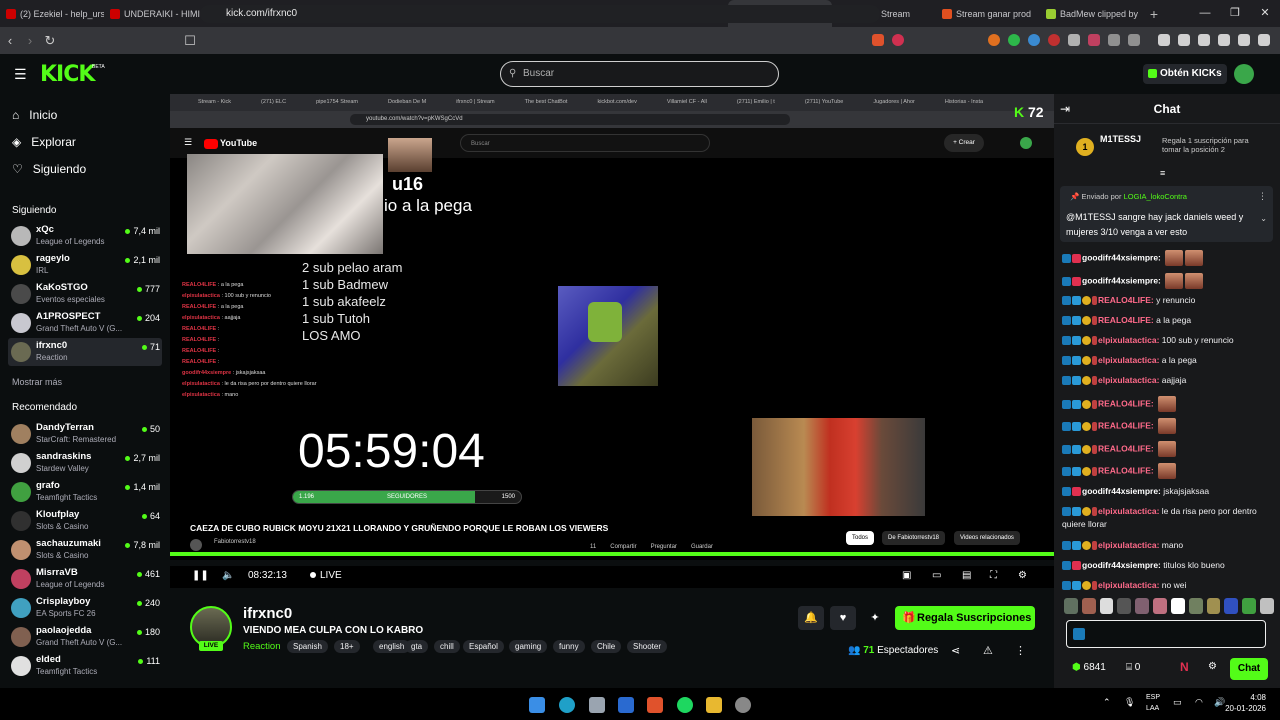 The height and width of the screenshot is (720, 1280). I want to click on browser-tab: UNDERAIKI - HIMI, so click(156, 13).